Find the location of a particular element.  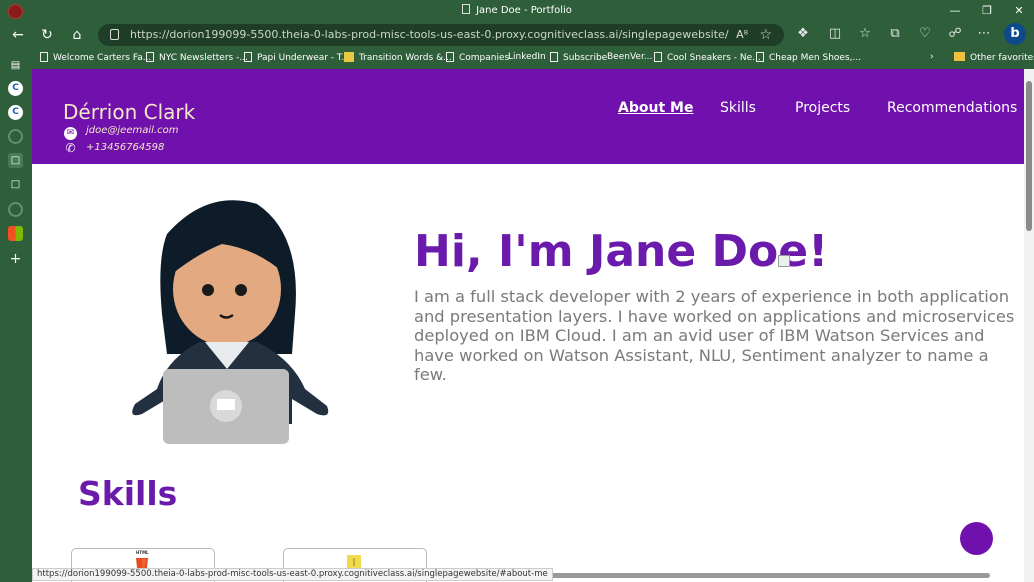

vertical-scrollbar is located at coordinates (1029, 325).